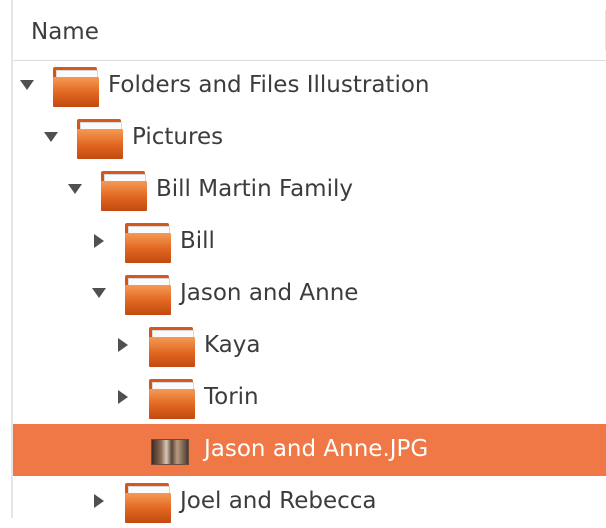 The height and width of the screenshot is (528, 606). What do you see at coordinates (178, 137) in the screenshot?
I see `tree-row-label: Pictures` at bounding box center [178, 137].